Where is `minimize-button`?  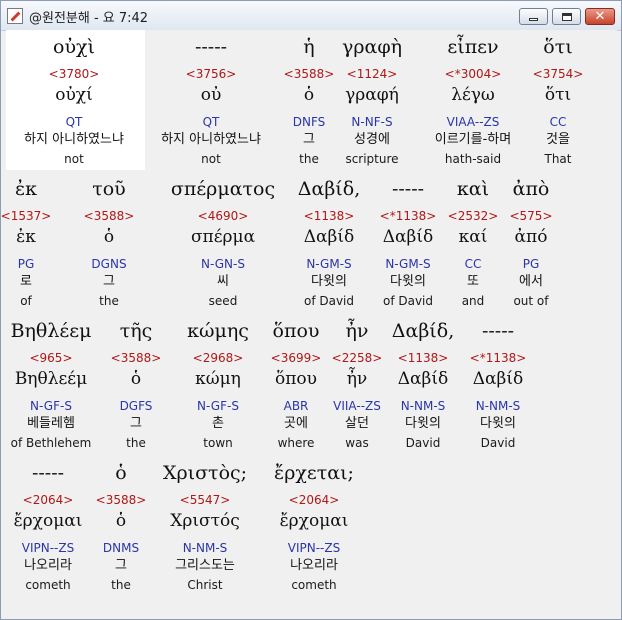 minimize-button is located at coordinates (533, 16).